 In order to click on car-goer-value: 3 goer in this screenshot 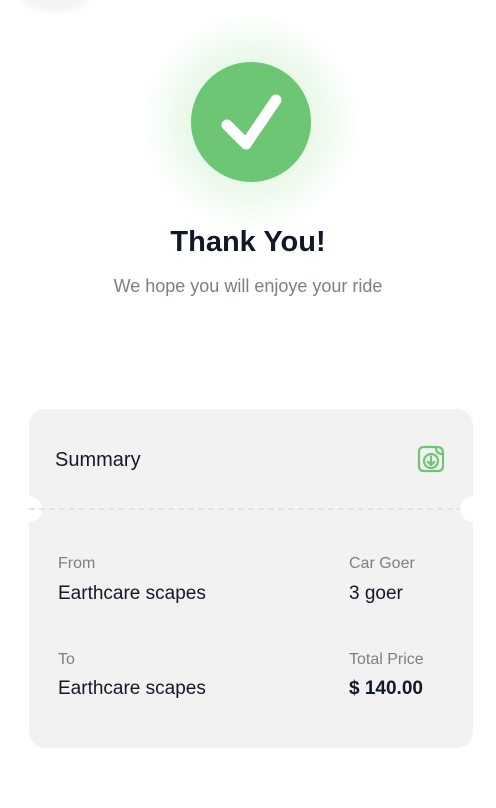, I will do `click(376, 593)`.